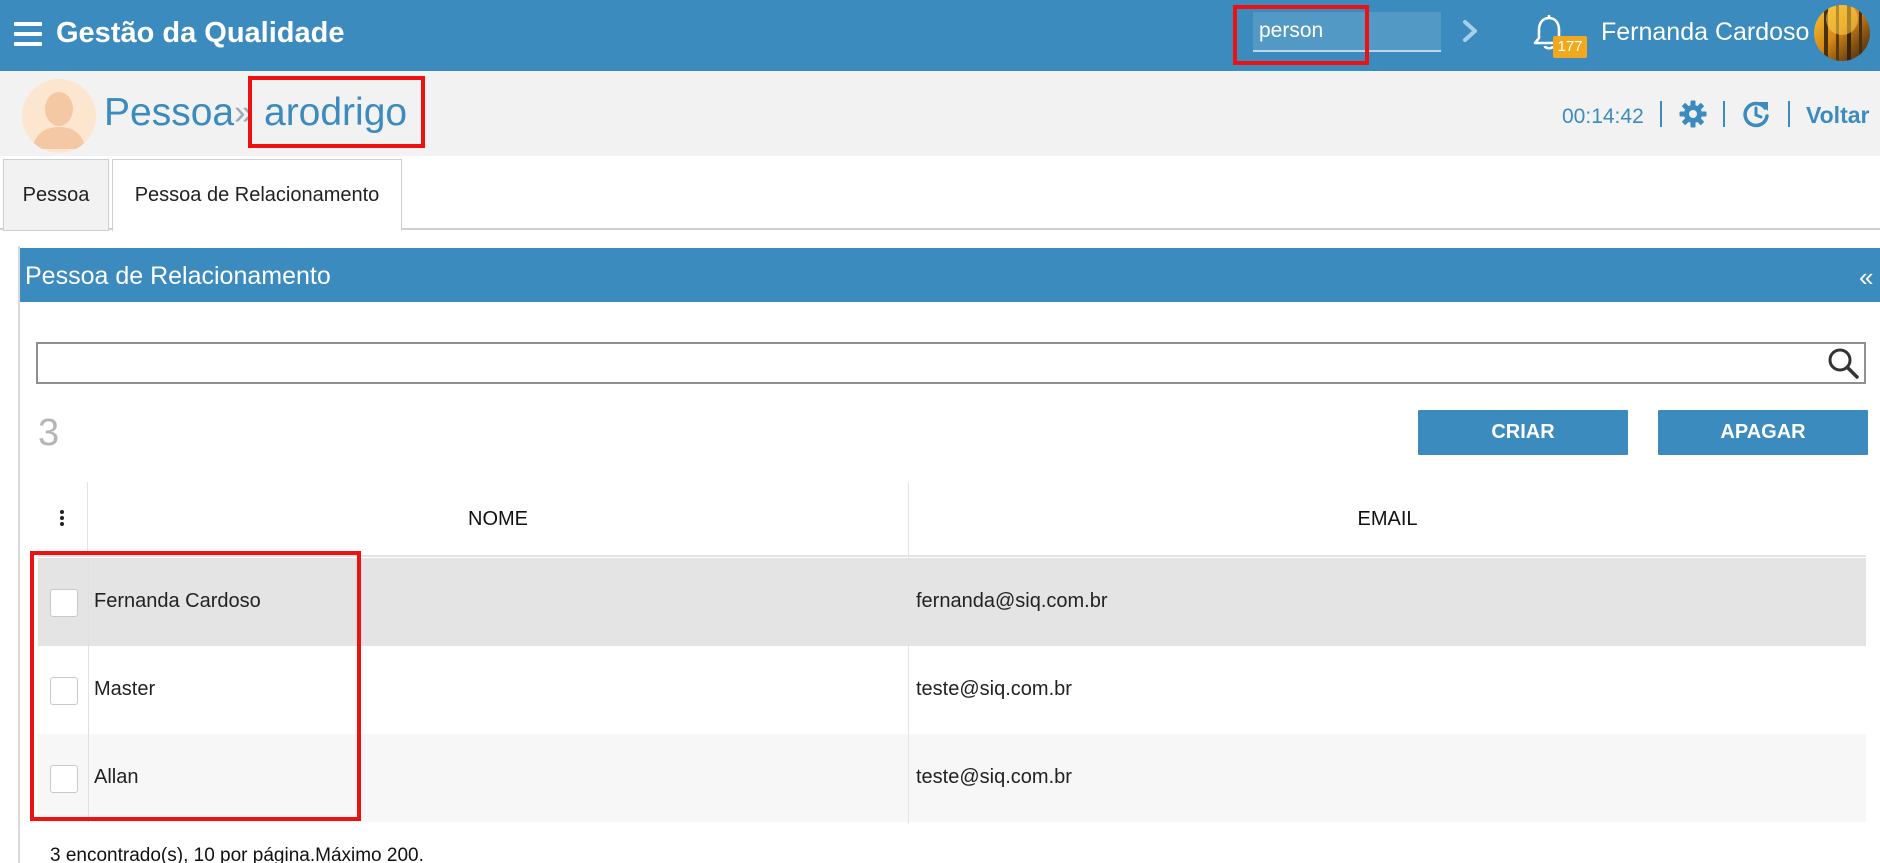  I want to click on app-title: Gestão da Qualidade, so click(200, 33).